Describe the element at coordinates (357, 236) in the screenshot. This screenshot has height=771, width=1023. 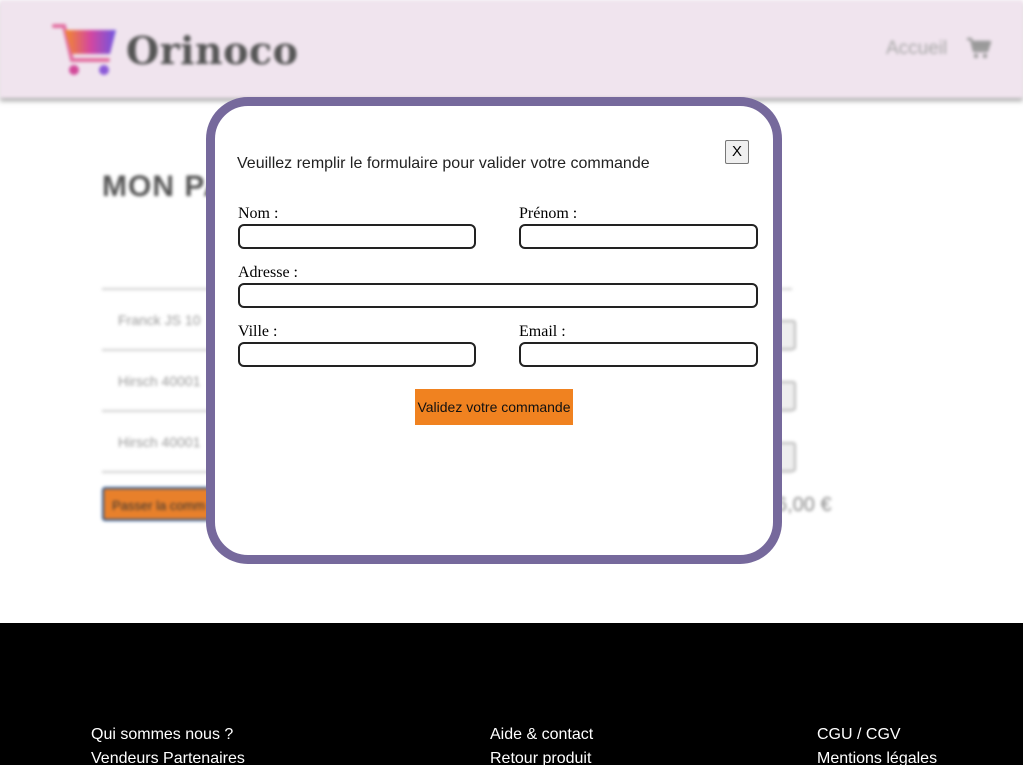
I see `nom-input` at that location.